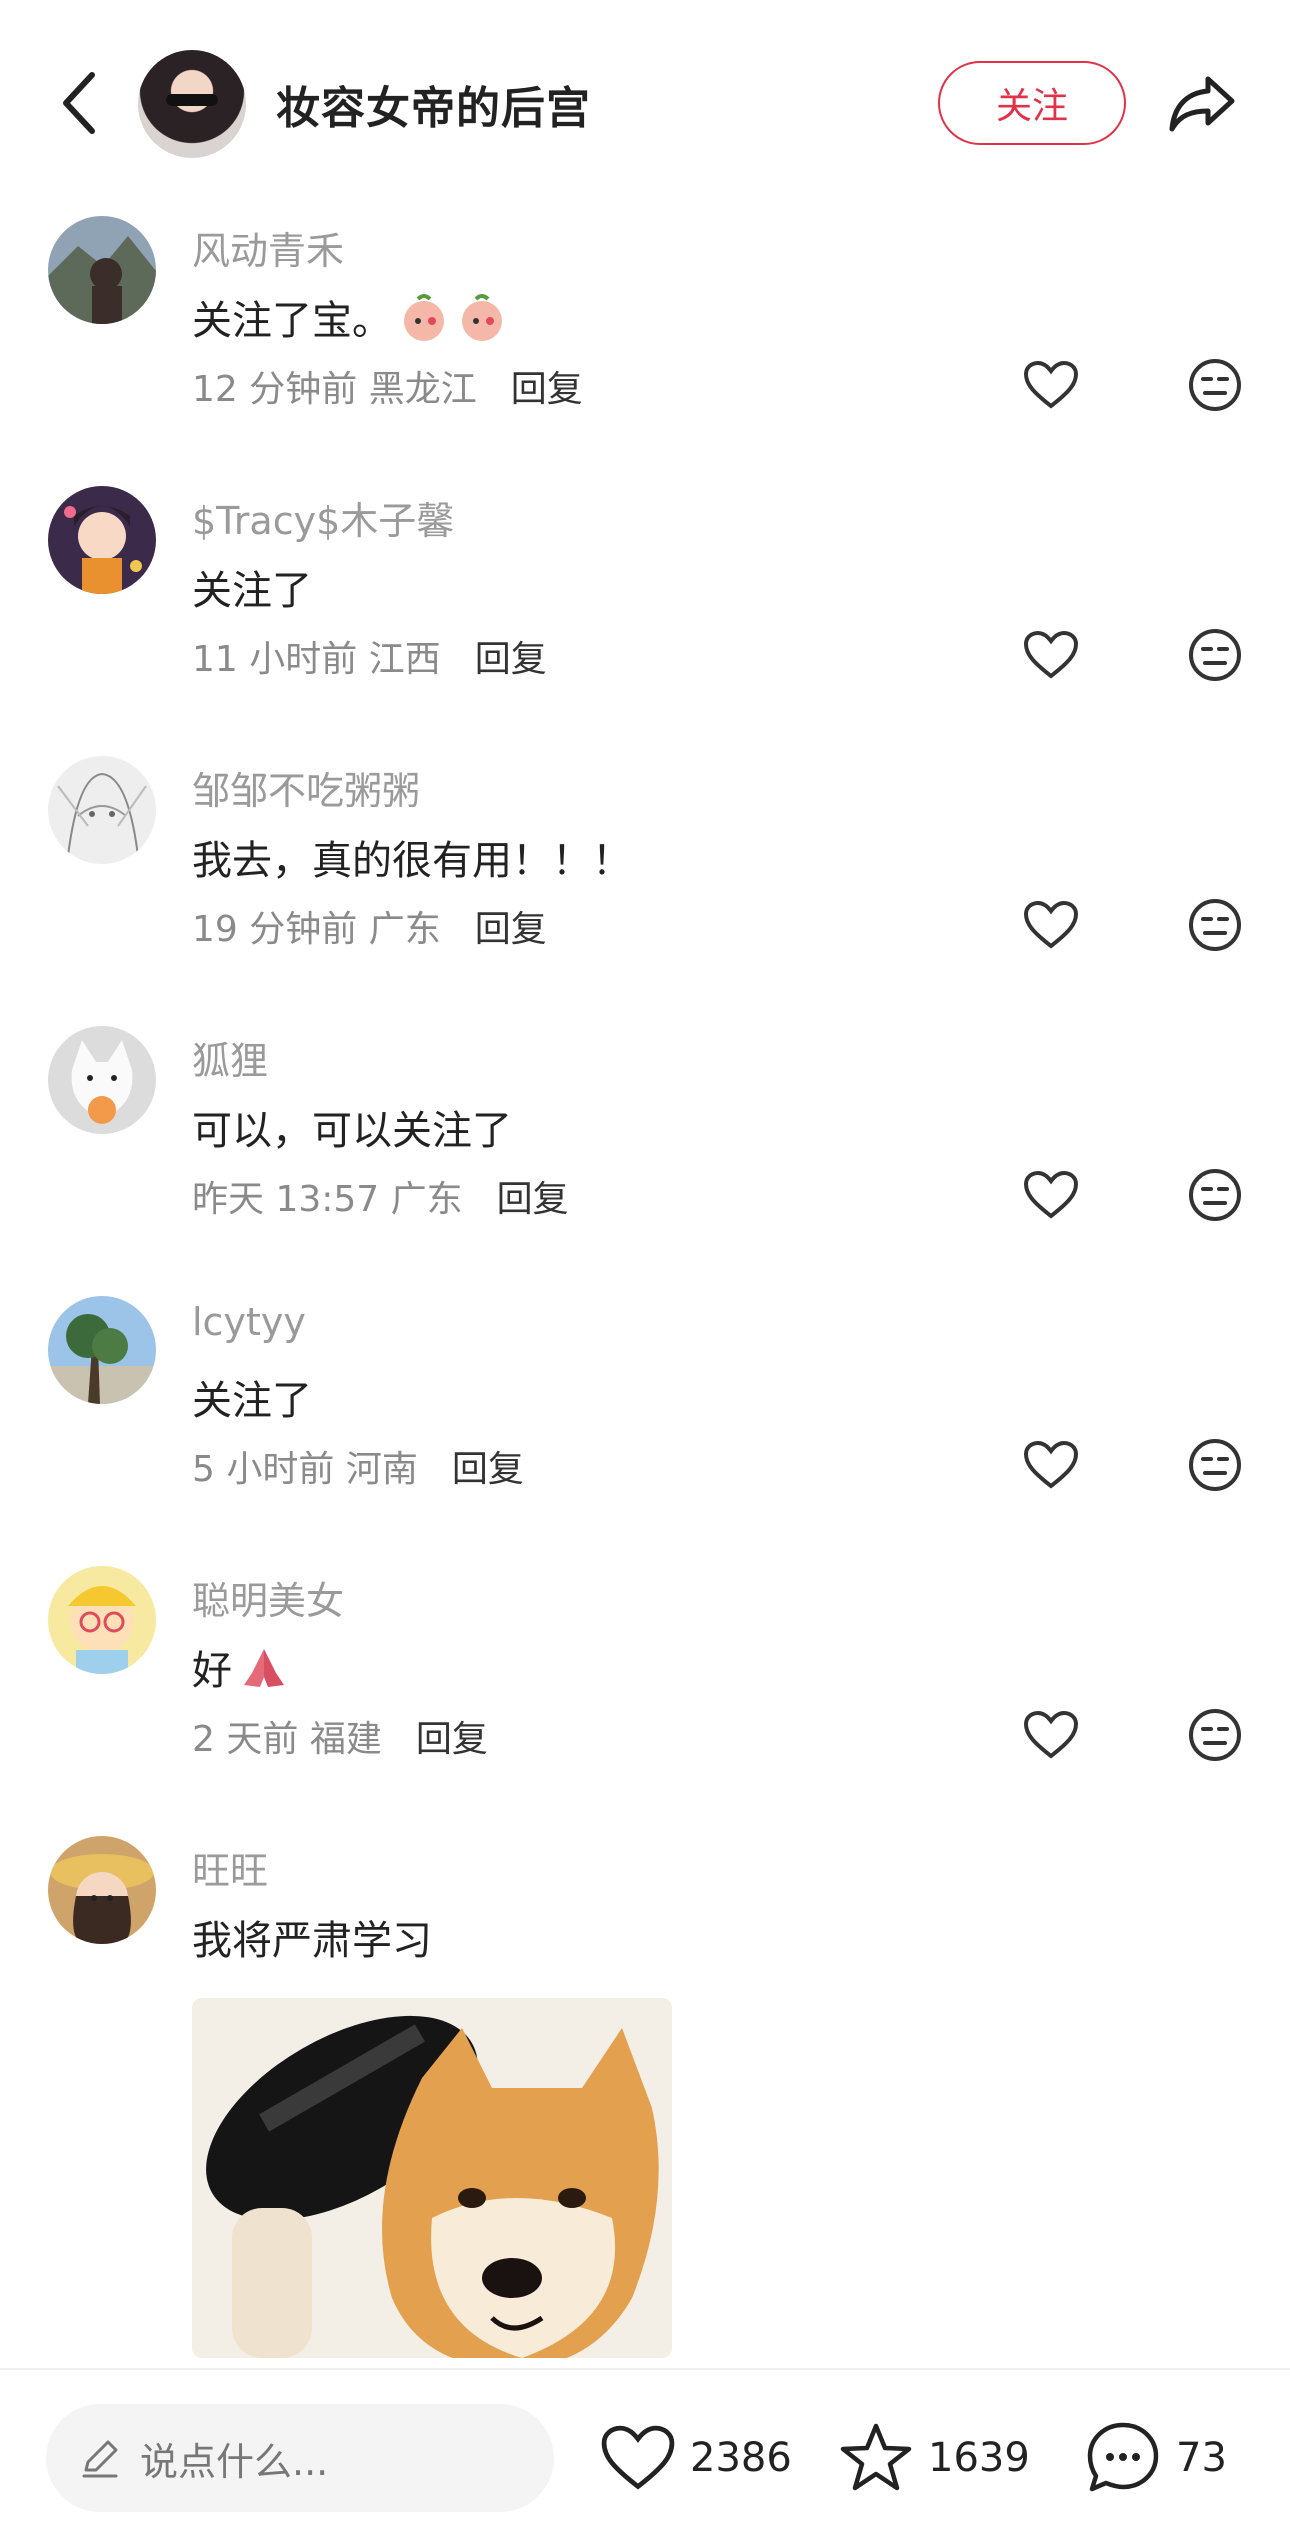 This screenshot has width=1290, height=2544. Describe the element at coordinates (645, 1161) in the screenshot. I see `comment-item: 狐狸 可以，可以关注了 昨天 13:57 广东 回复` at that location.